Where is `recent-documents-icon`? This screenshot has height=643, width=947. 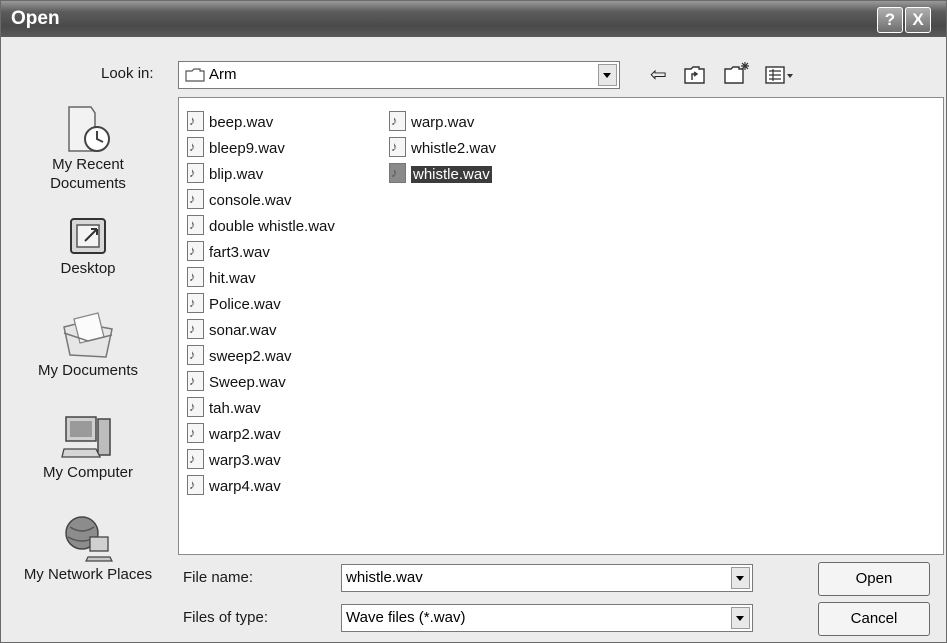
recent-documents-icon is located at coordinates (89, 129).